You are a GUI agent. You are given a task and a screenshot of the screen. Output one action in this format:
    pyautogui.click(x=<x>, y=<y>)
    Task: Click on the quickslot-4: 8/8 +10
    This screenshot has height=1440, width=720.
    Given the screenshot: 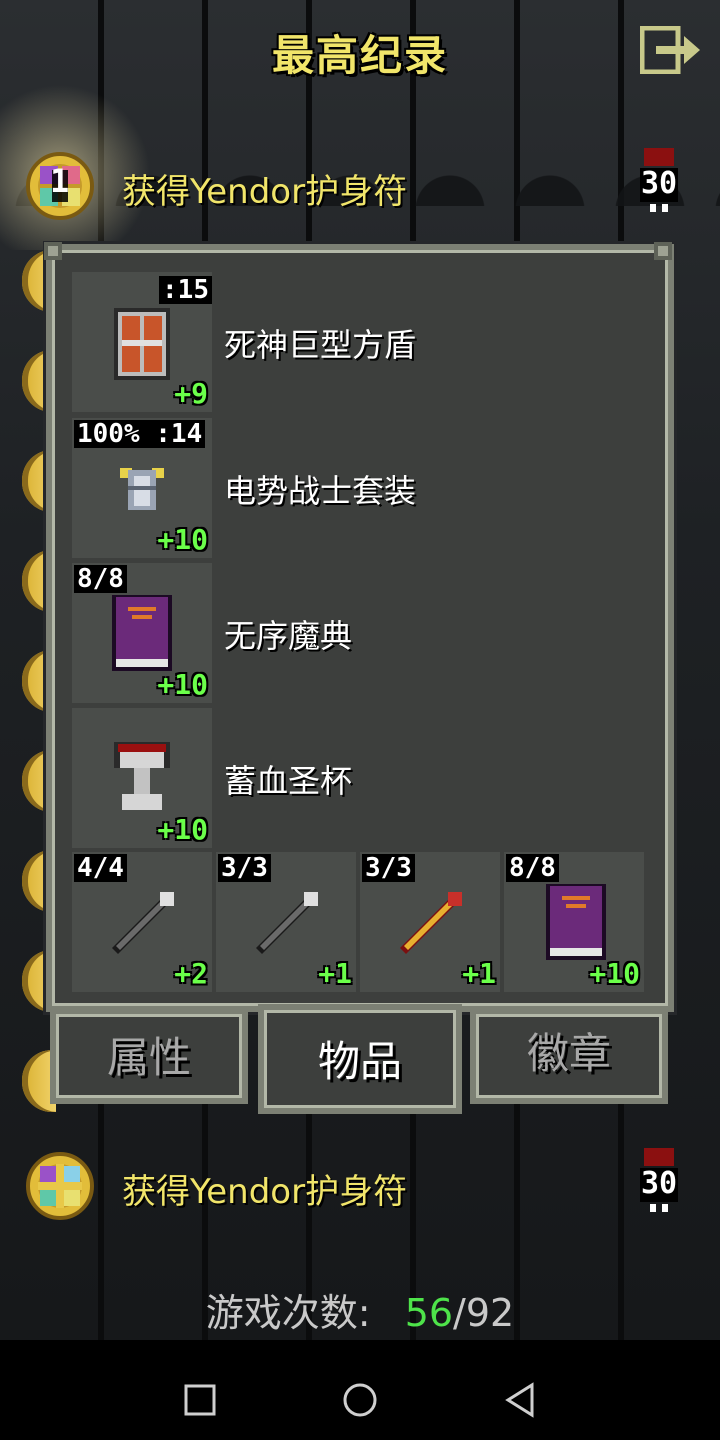 What is the action you would take?
    pyautogui.click(x=574, y=922)
    